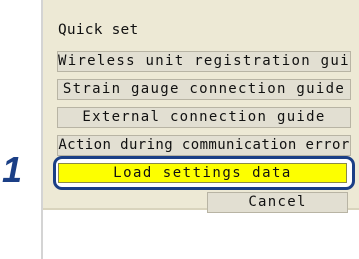 The image size is (359, 259). I want to click on cancel-button: Cancel, so click(277, 202).